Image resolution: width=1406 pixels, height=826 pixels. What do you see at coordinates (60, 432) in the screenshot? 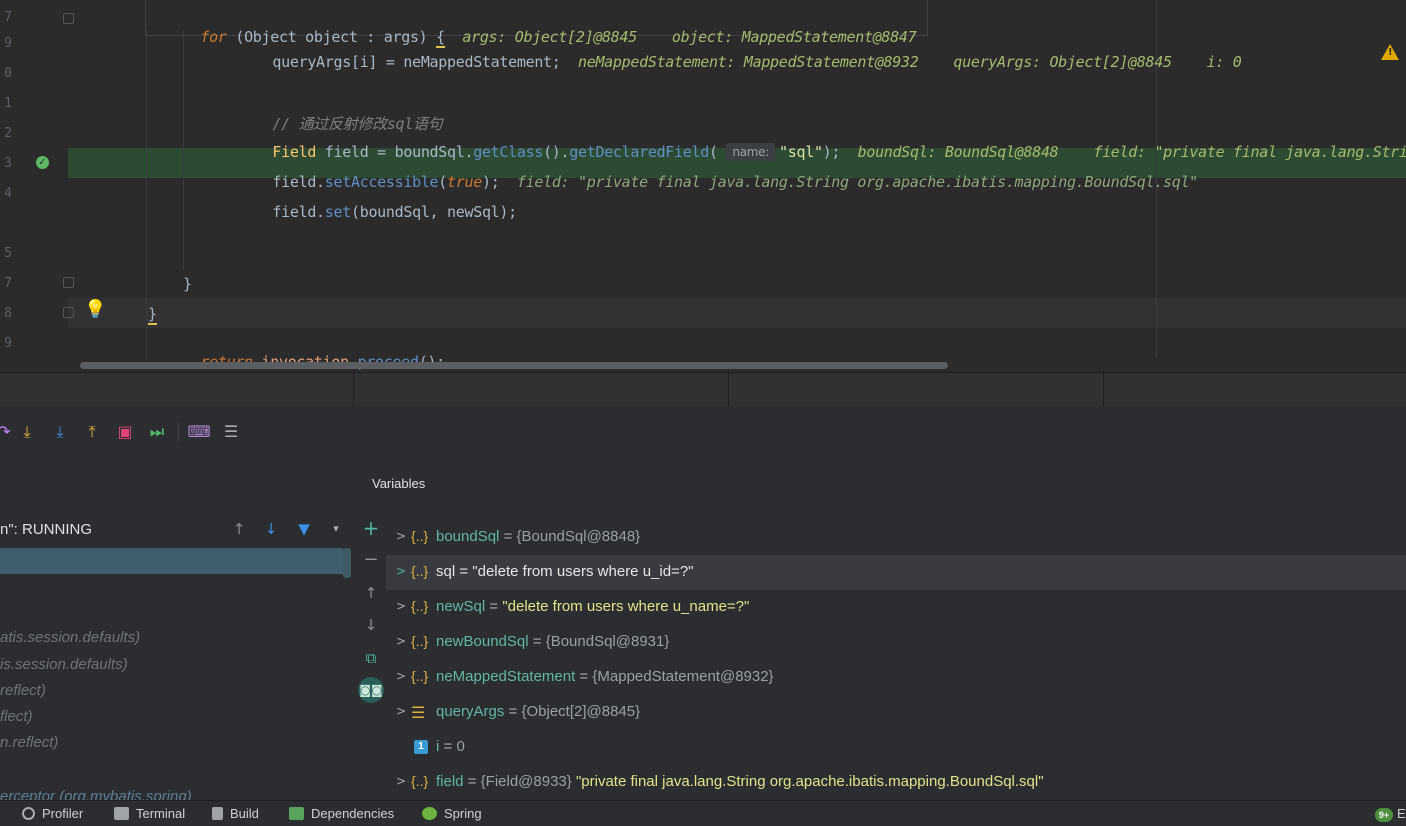
I see `force-step-into-icon: ⤓` at bounding box center [60, 432].